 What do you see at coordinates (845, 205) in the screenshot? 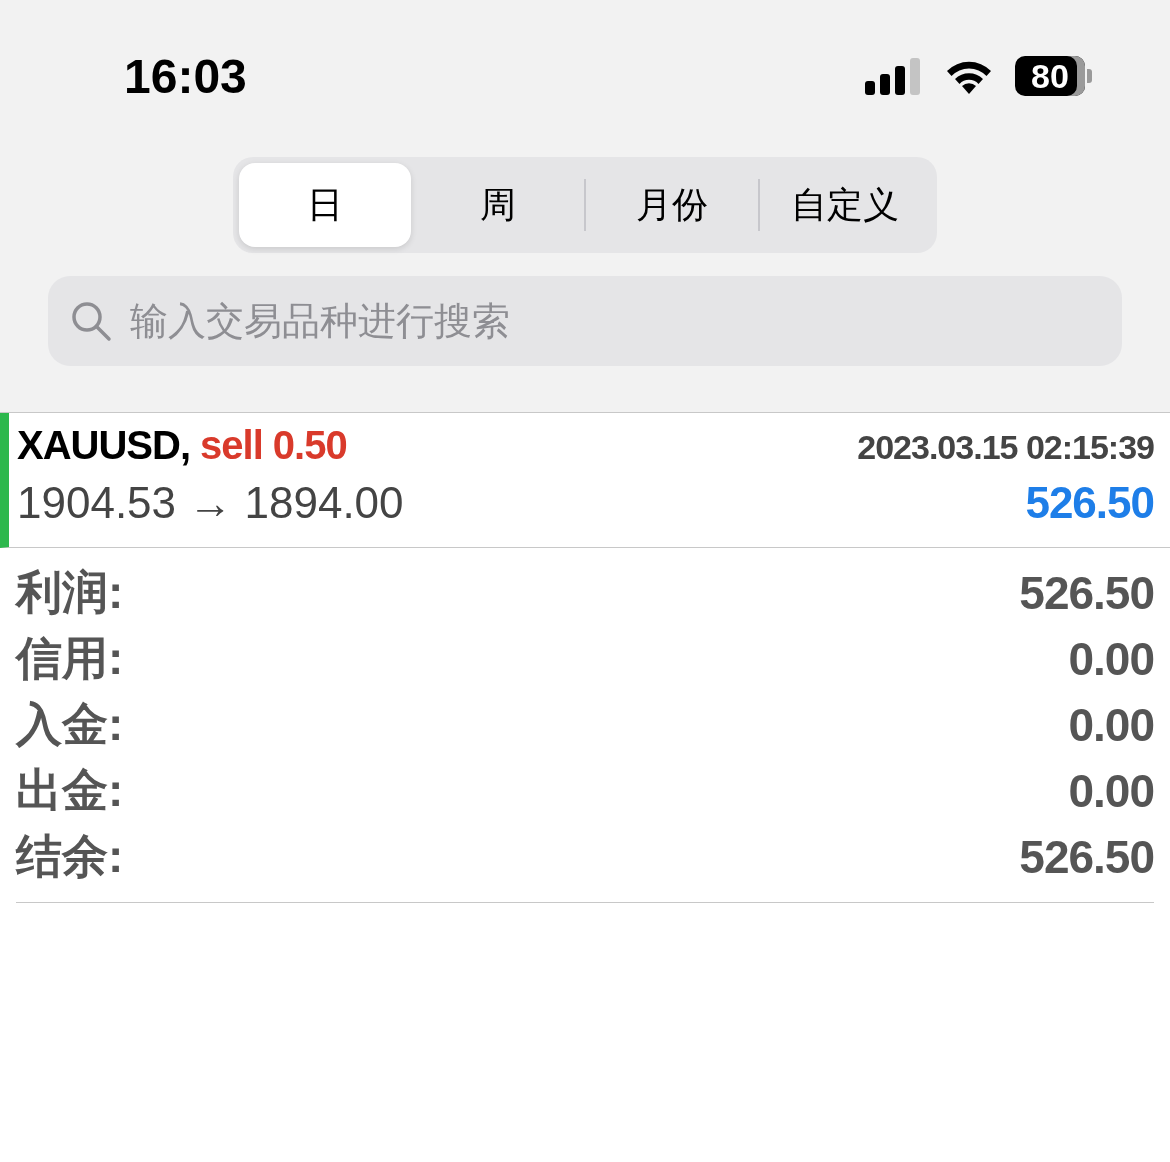
I see `period-tab: 自定义` at bounding box center [845, 205].